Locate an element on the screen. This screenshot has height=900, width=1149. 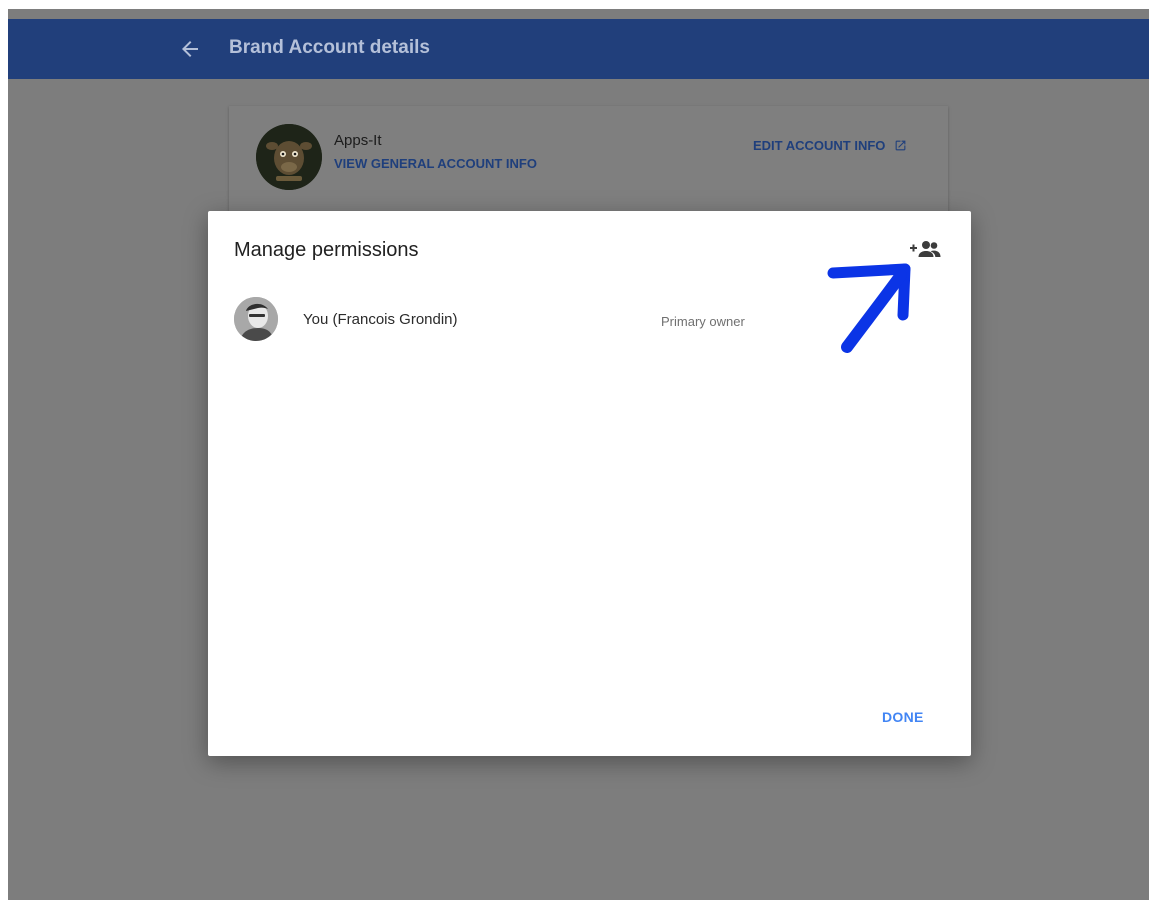
dialog-title: Manage permissions is located at coordinates (326, 250).